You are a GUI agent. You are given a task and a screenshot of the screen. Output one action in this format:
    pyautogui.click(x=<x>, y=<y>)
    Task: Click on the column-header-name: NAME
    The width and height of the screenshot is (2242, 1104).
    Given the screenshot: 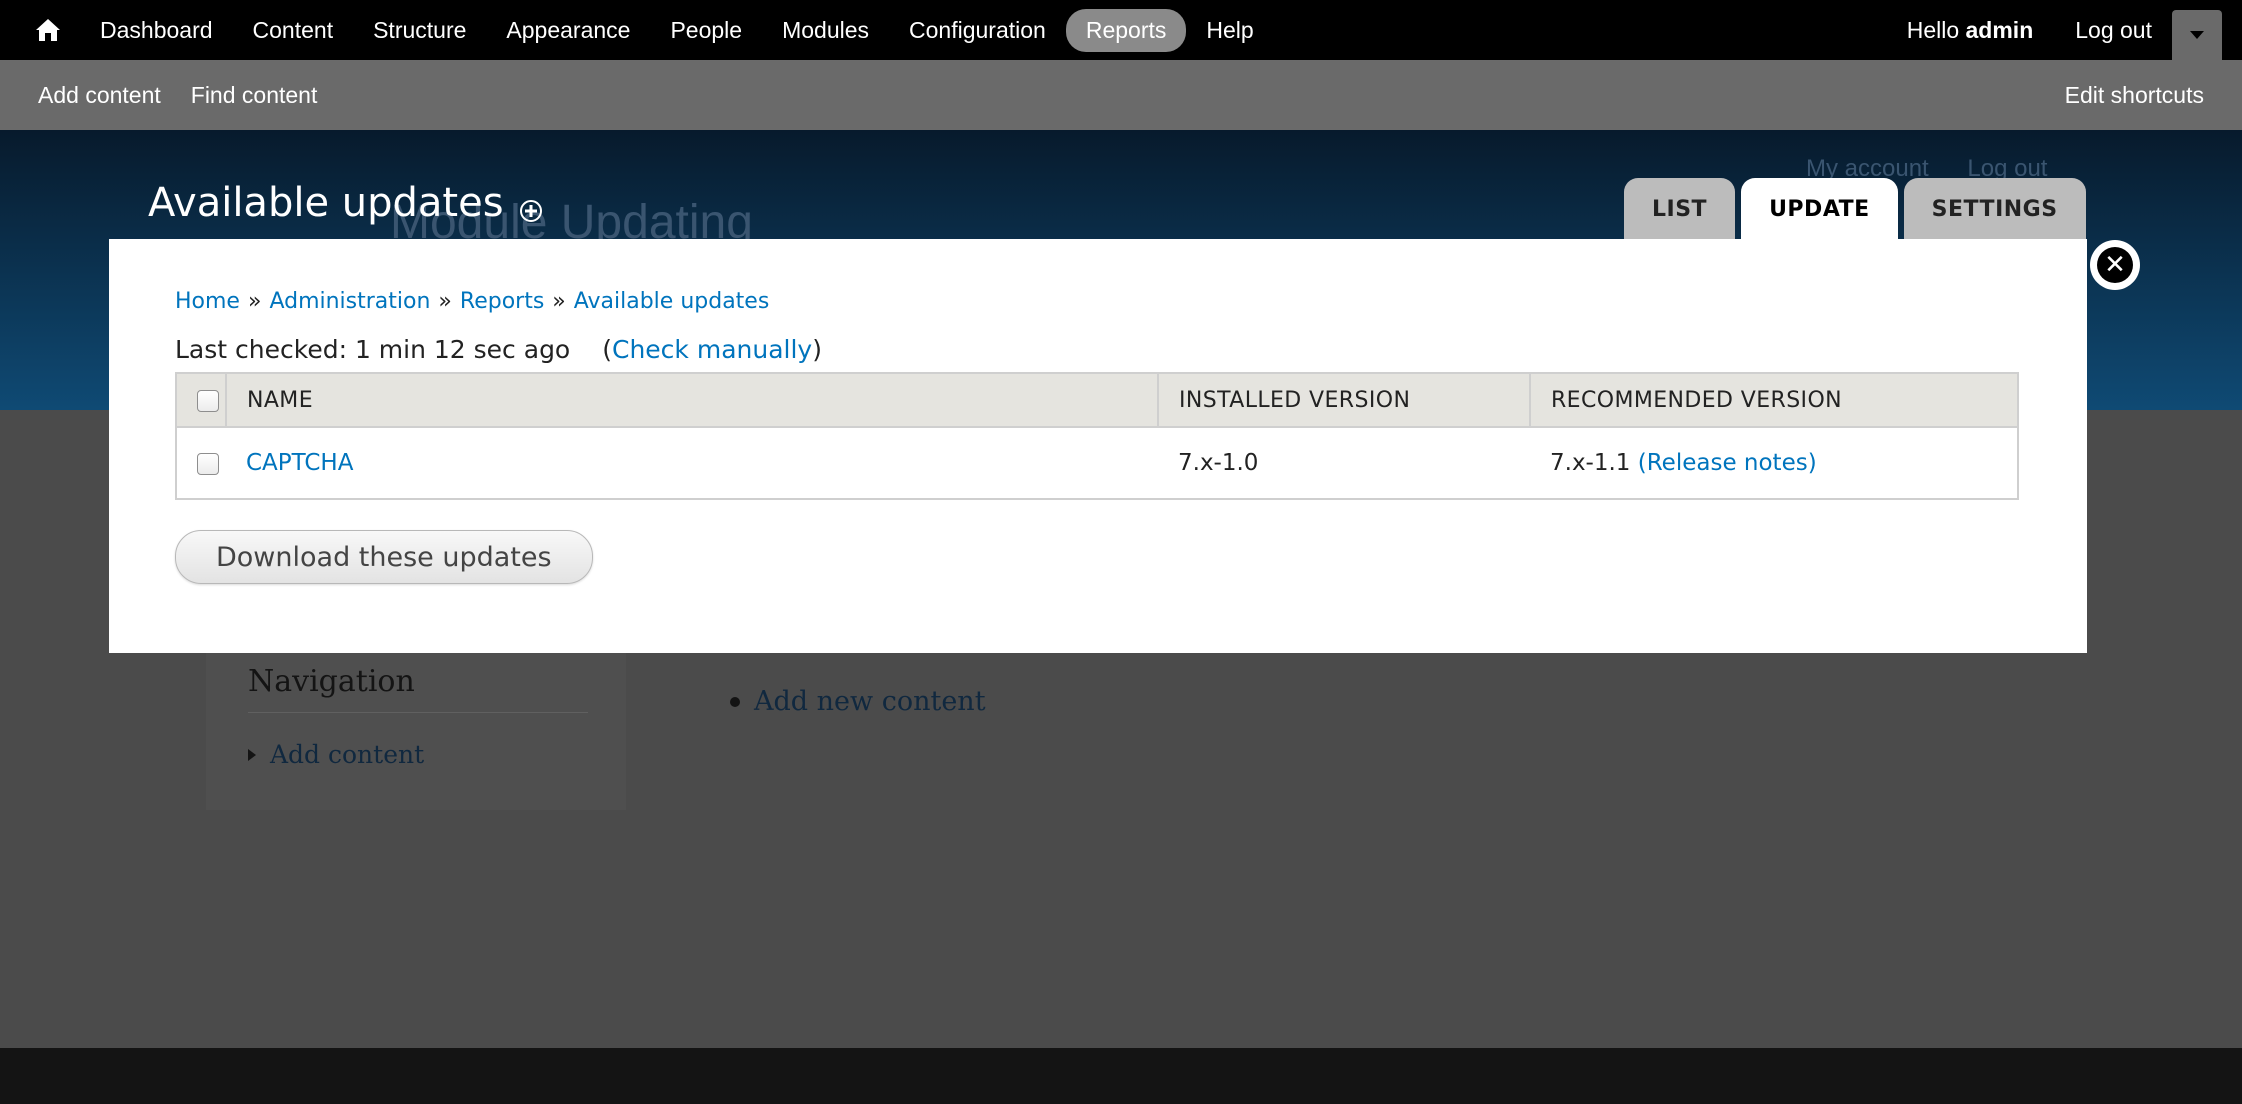 What is the action you would take?
    pyautogui.click(x=692, y=400)
    